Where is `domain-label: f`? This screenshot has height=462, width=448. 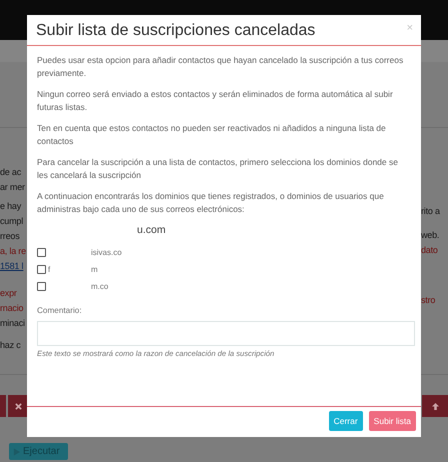 domain-label: f is located at coordinates (50, 269).